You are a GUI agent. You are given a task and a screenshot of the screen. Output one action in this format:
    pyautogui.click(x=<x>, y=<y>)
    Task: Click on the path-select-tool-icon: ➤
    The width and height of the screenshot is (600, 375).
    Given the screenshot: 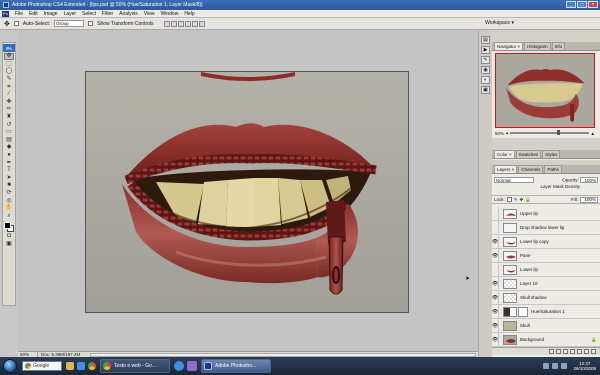 What is the action you would take?
    pyautogui.click(x=9, y=178)
    